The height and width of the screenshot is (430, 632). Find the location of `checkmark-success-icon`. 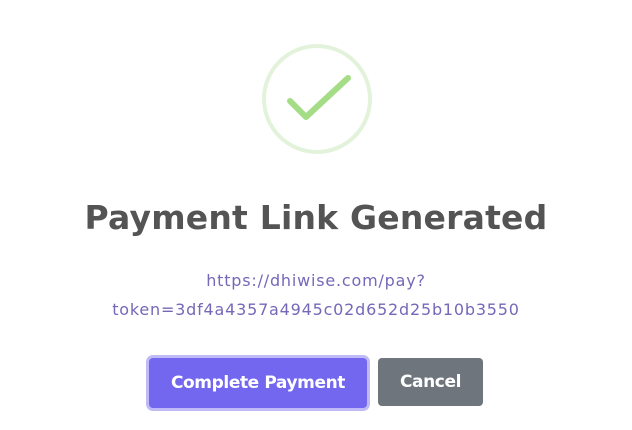

checkmark-success-icon is located at coordinates (317, 99).